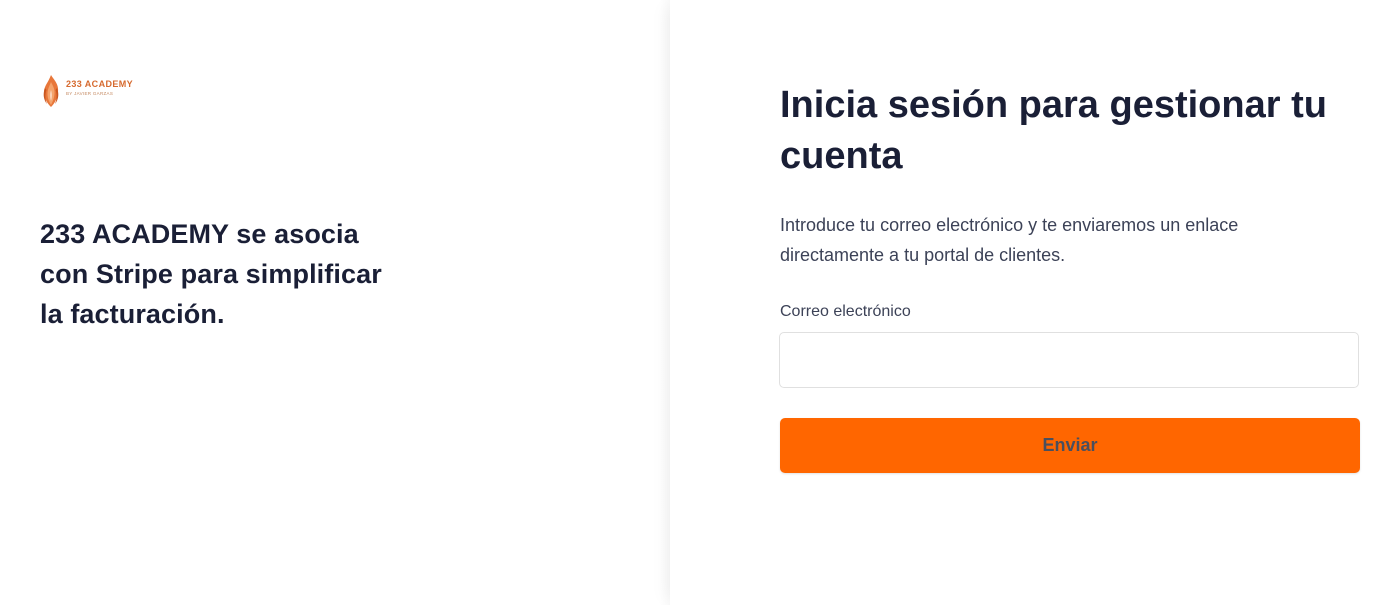 The height and width of the screenshot is (605, 1380). Describe the element at coordinates (1070, 445) in the screenshot. I see `submit-button: Enviar` at that location.